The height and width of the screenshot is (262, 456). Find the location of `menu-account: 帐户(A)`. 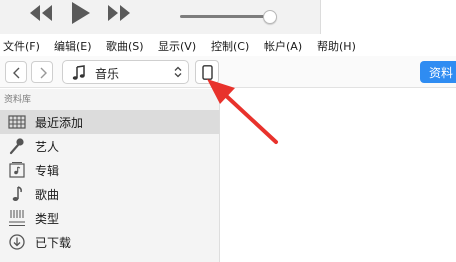

menu-account: 帐户(A) is located at coordinates (283, 46).